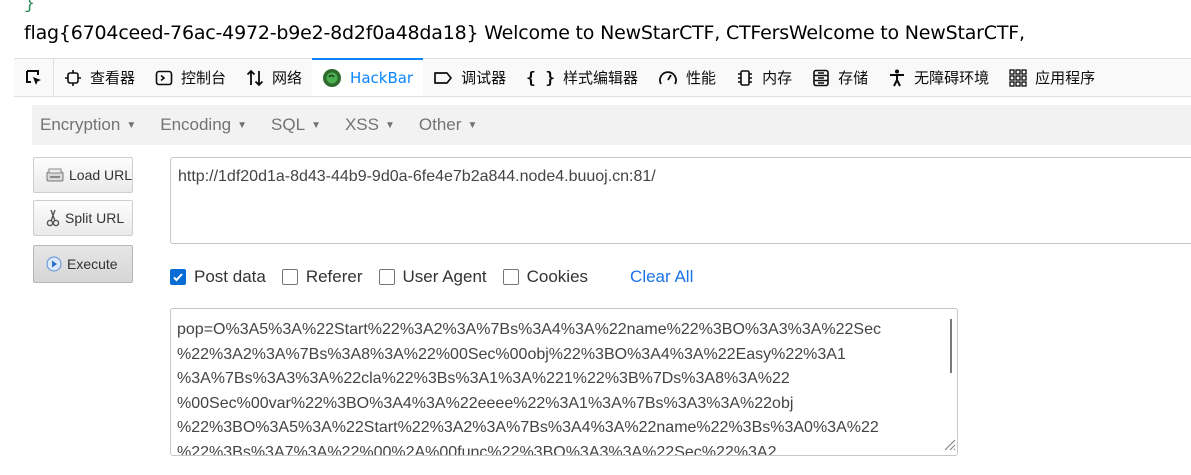  Describe the element at coordinates (55, 175) in the screenshot. I see `load-url-icon` at that location.